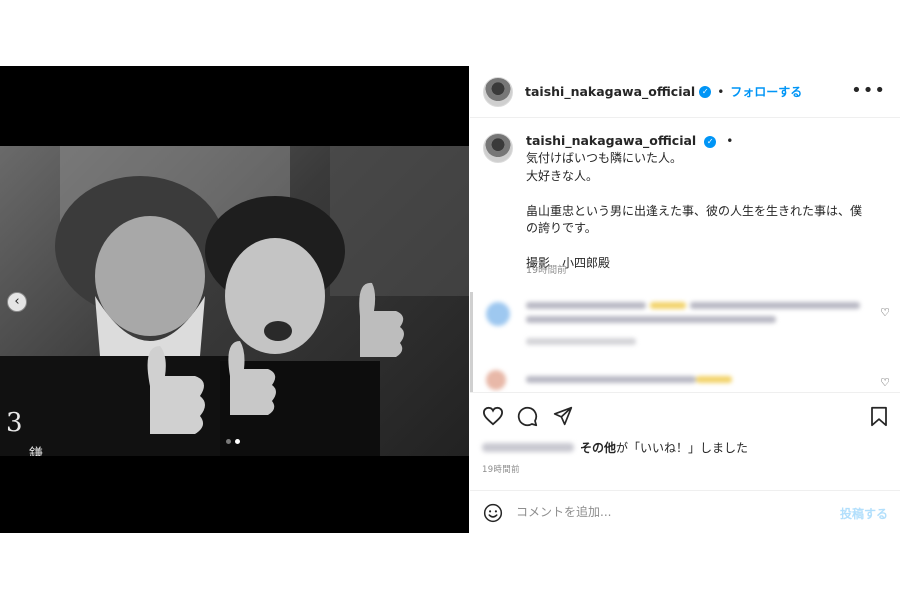 This screenshot has width=900, height=600. Describe the element at coordinates (35, 451) in the screenshot. I see `svg-text: 鎌倉殿` at that location.